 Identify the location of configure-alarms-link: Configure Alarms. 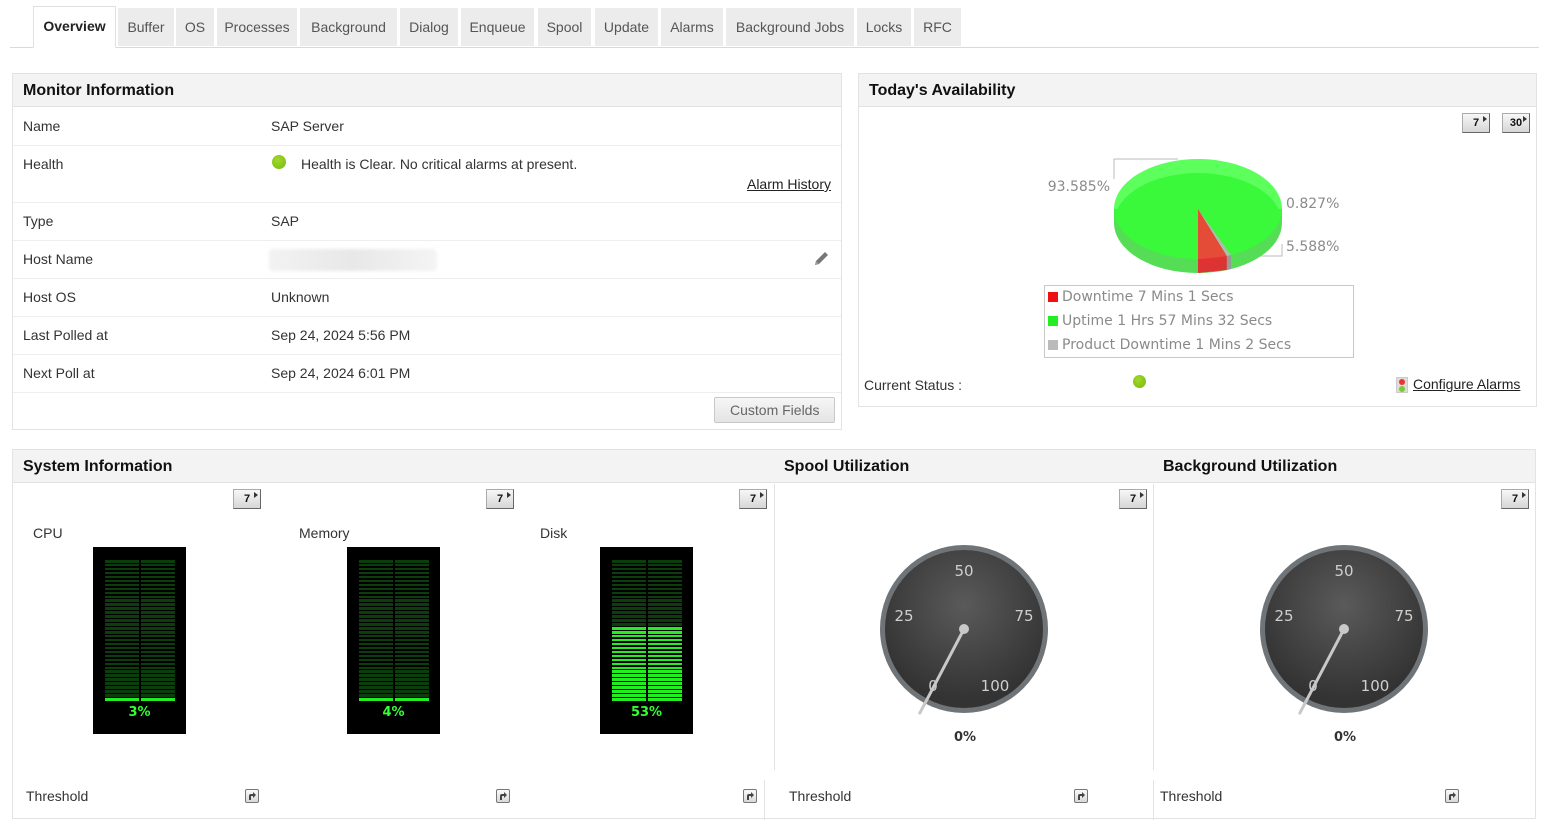
(1466, 384).